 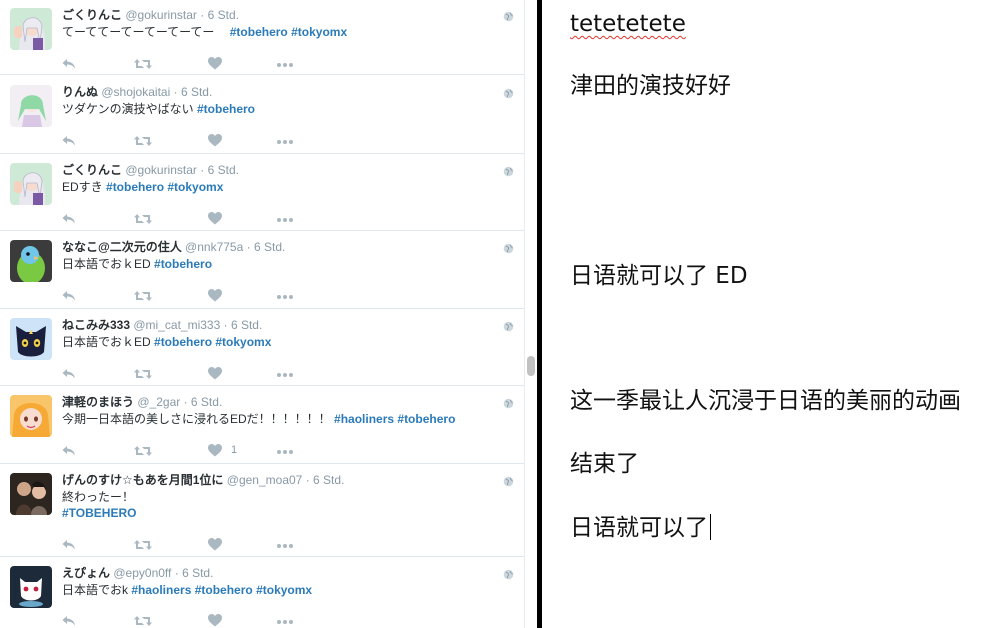 I want to click on author-handle: @epy0n0ff, so click(x=142, y=573).